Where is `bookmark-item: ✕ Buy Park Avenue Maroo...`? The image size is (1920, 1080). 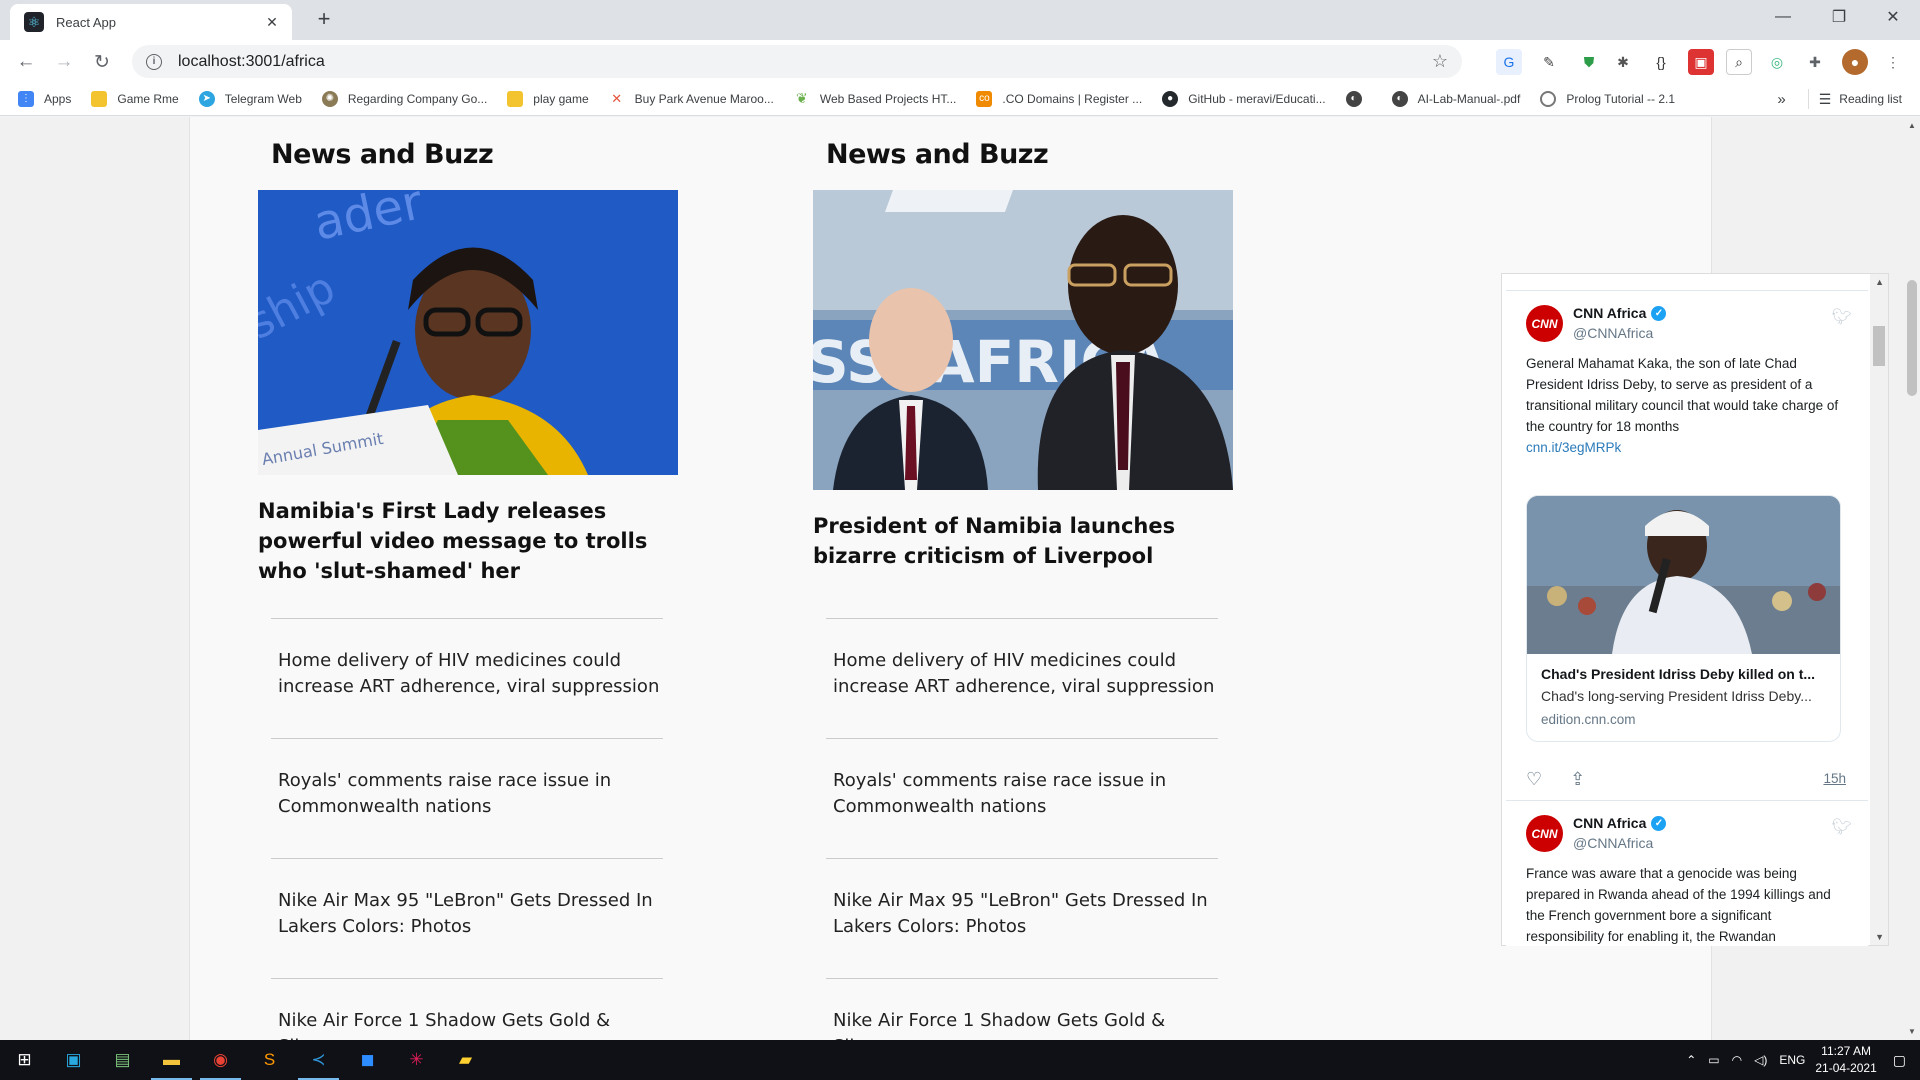
bookmark-item: ✕ Buy Park Avenue Maroo... is located at coordinates (691, 99).